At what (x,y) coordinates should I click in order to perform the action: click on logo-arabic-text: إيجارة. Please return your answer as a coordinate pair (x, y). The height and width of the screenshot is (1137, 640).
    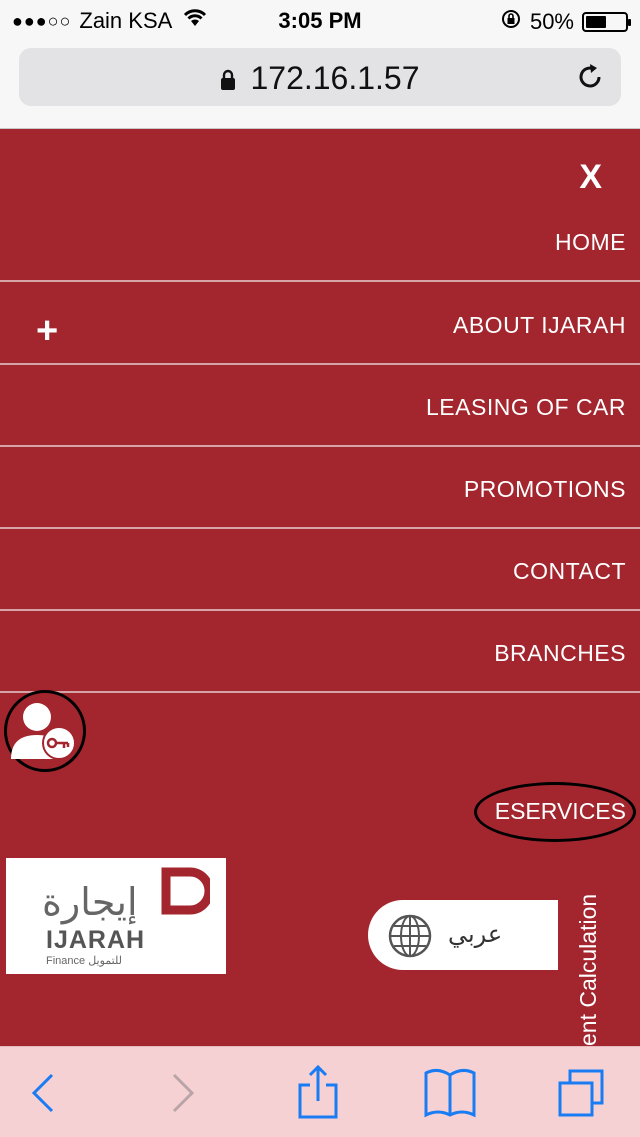
    Looking at the image, I should click on (90, 902).